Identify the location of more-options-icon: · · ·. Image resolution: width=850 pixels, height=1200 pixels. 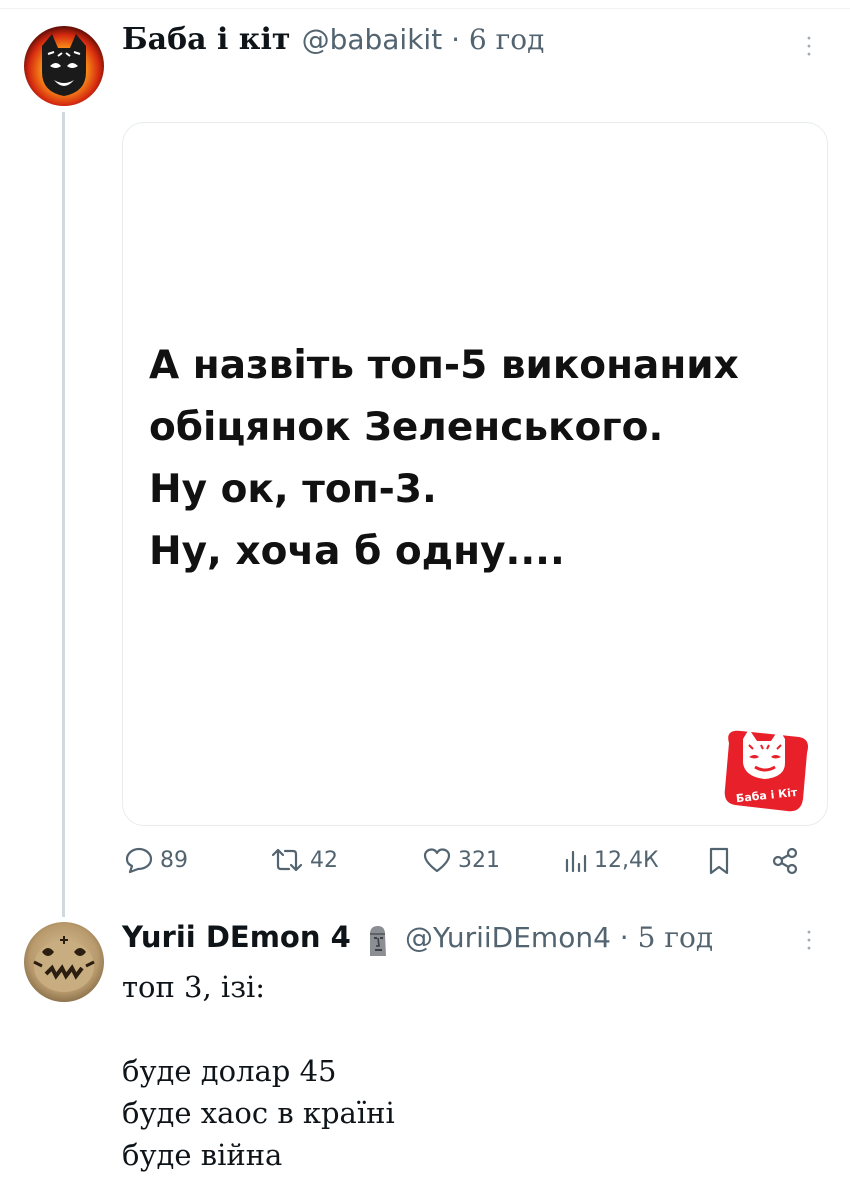
(809, 48).